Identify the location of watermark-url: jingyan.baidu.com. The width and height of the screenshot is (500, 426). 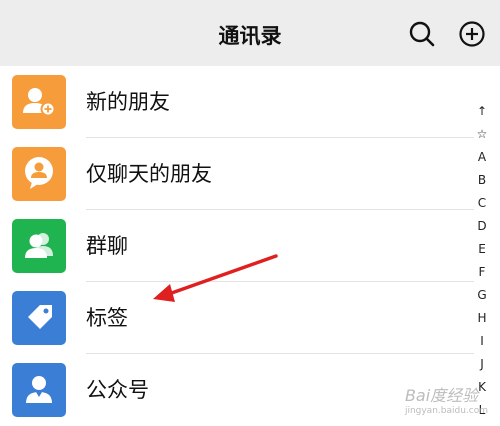
(446, 411).